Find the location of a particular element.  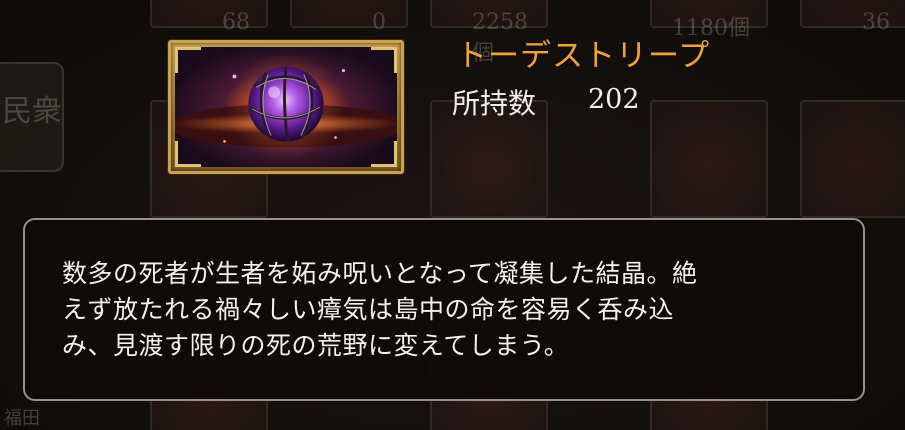

purple-orb-crystal-icon is located at coordinates (286, 107).